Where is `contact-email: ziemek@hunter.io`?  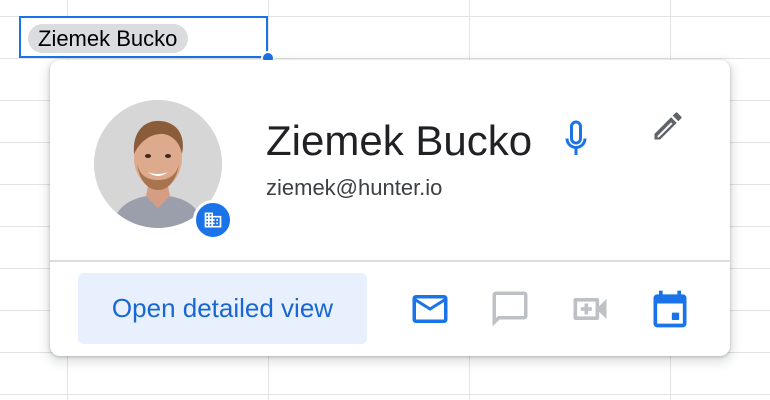
contact-email: ziemek@hunter.io is located at coordinates (354, 187).